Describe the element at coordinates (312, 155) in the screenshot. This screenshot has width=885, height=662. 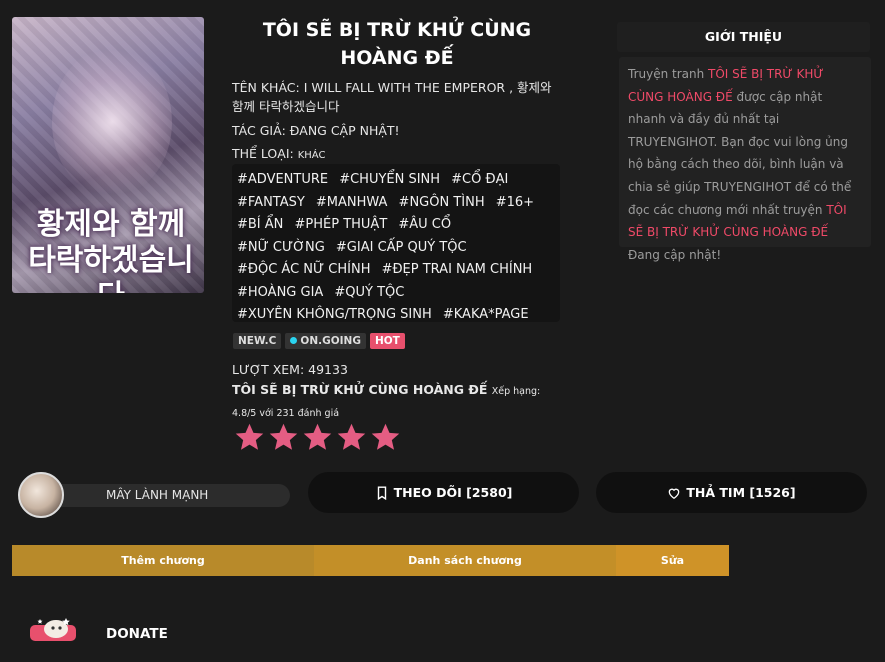
I see `genre-extra: KHÁC` at that location.